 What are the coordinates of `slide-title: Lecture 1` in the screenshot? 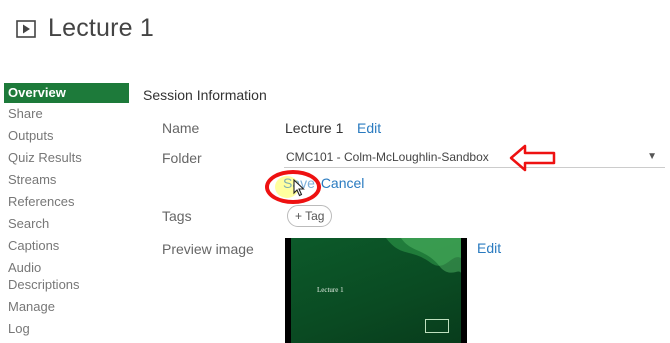 It's located at (330, 290).